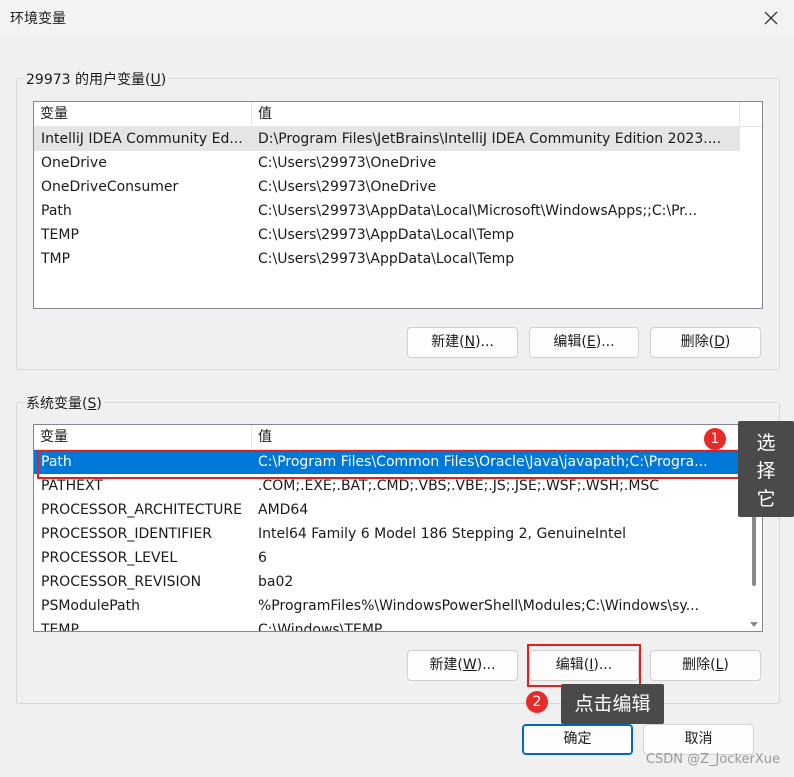 The width and height of the screenshot is (794, 777). I want to click on variable-value-cell: ba02, so click(276, 582).